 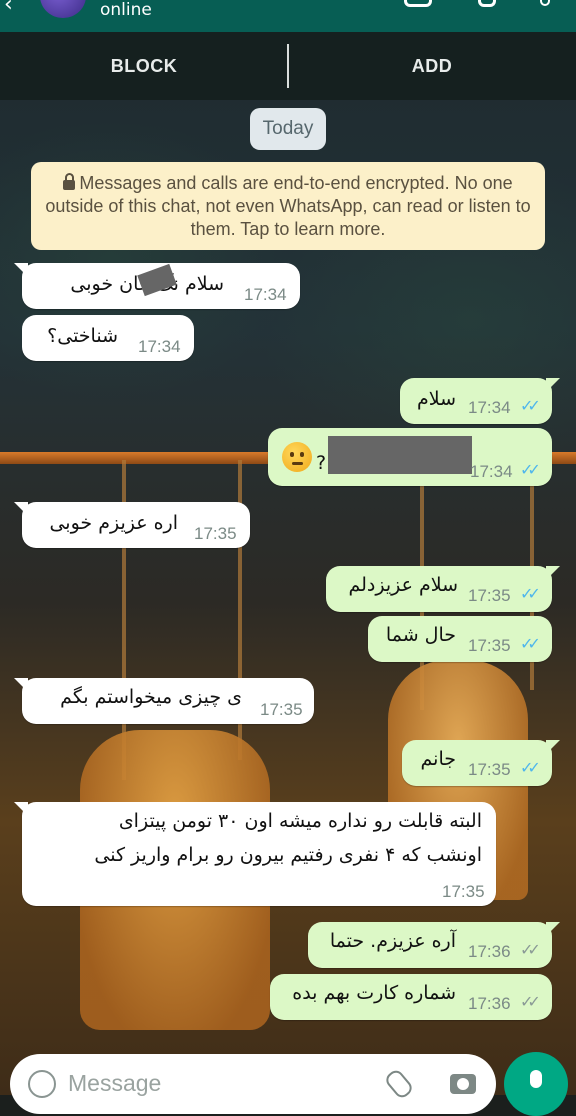 What do you see at coordinates (418, 3) in the screenshot?
I see `video-call-icon` at bounding box center [418, 3].